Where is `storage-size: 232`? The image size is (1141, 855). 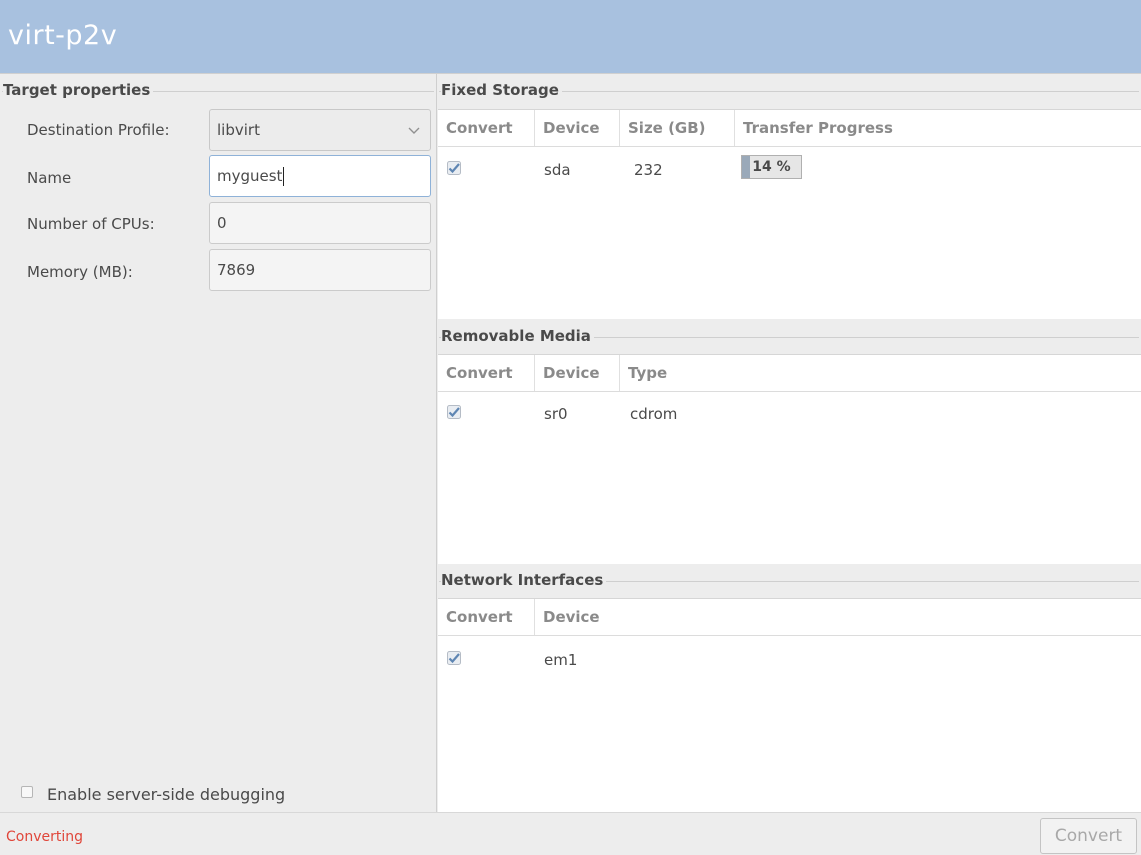 storage-size: 232 is located at coordinates (648, 170).